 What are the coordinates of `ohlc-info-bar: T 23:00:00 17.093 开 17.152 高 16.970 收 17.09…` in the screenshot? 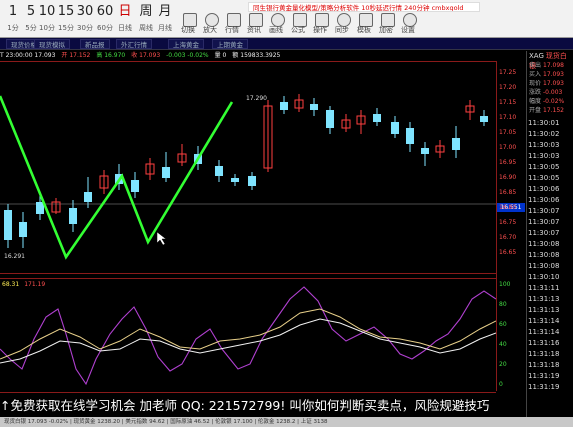 It's located at (248, 56).